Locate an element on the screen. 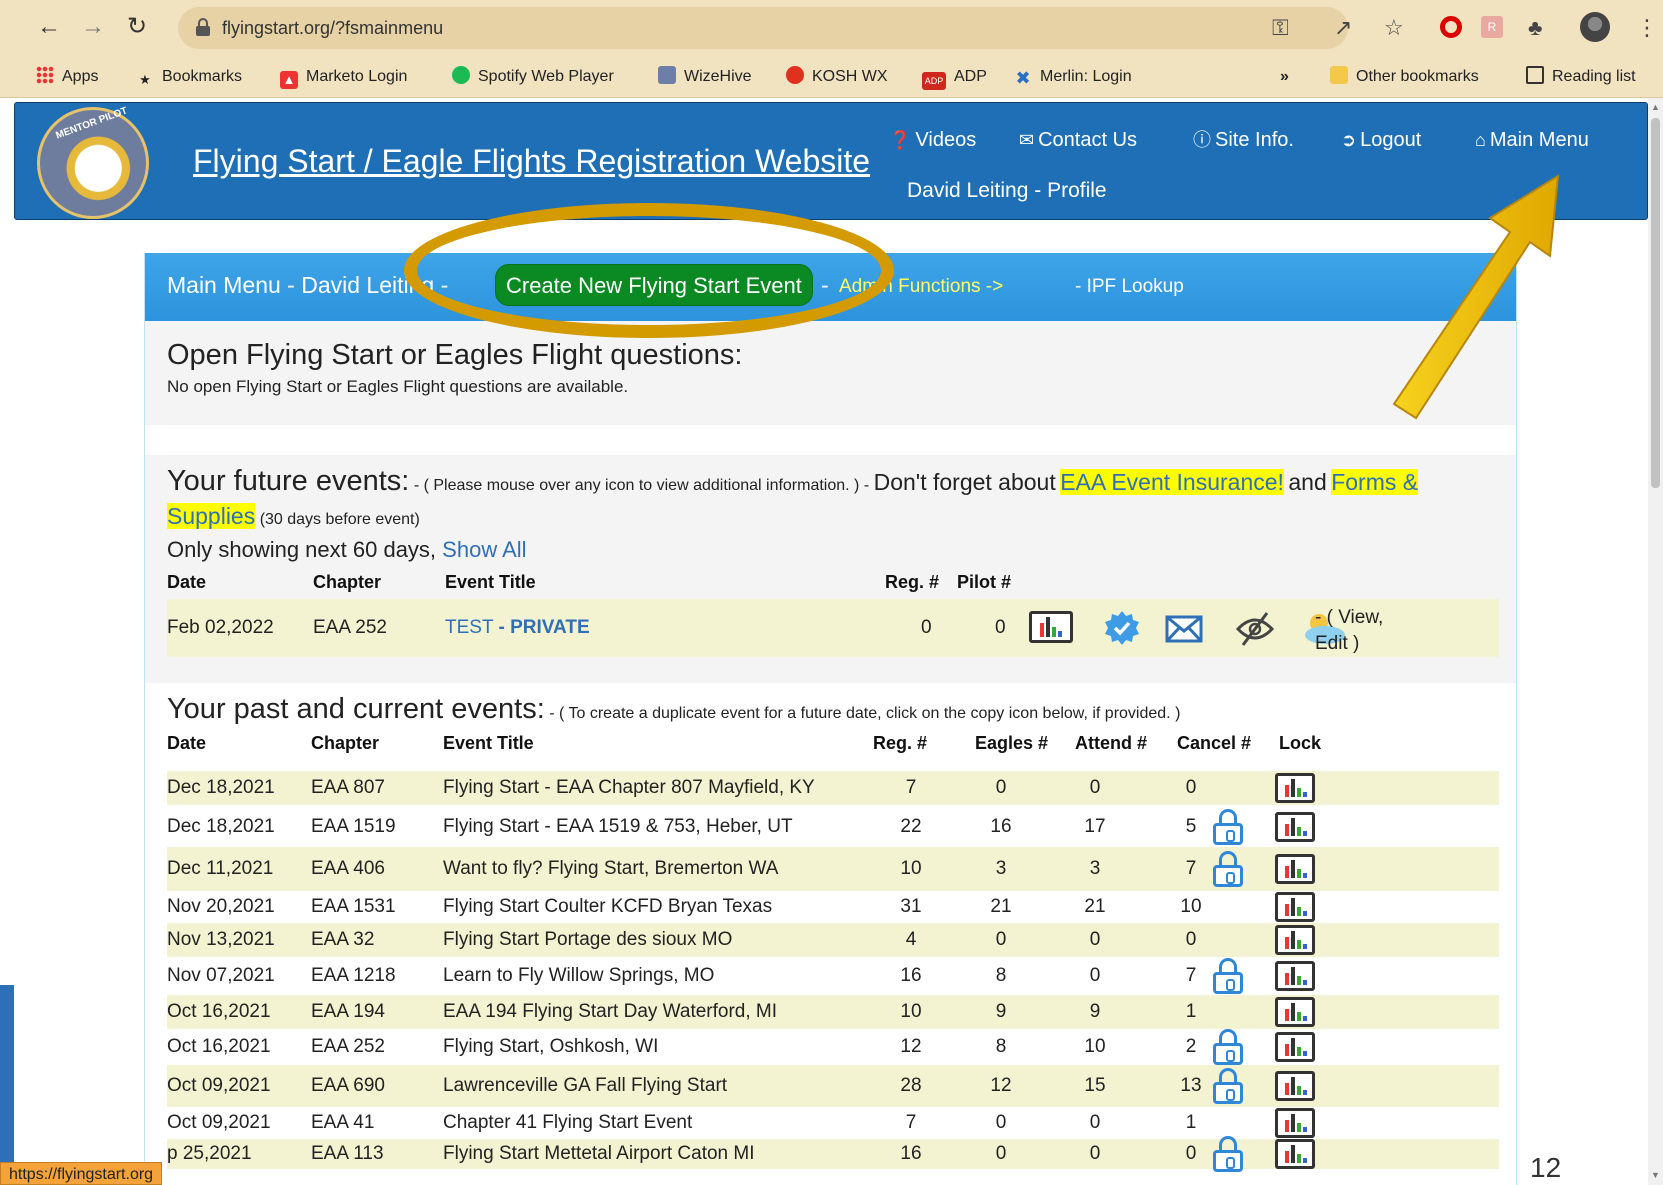 The image size is (1663, 1185). scroll-up-icon: ▲ is located at coordinates (1655, 107).